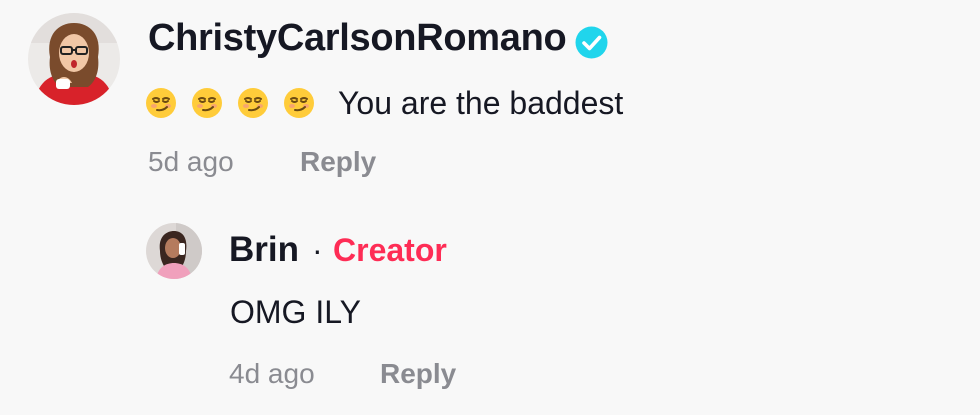 The width and height of the screenshot is (980, 415). I want to click on verified-badge-icon, so click(591, 42).